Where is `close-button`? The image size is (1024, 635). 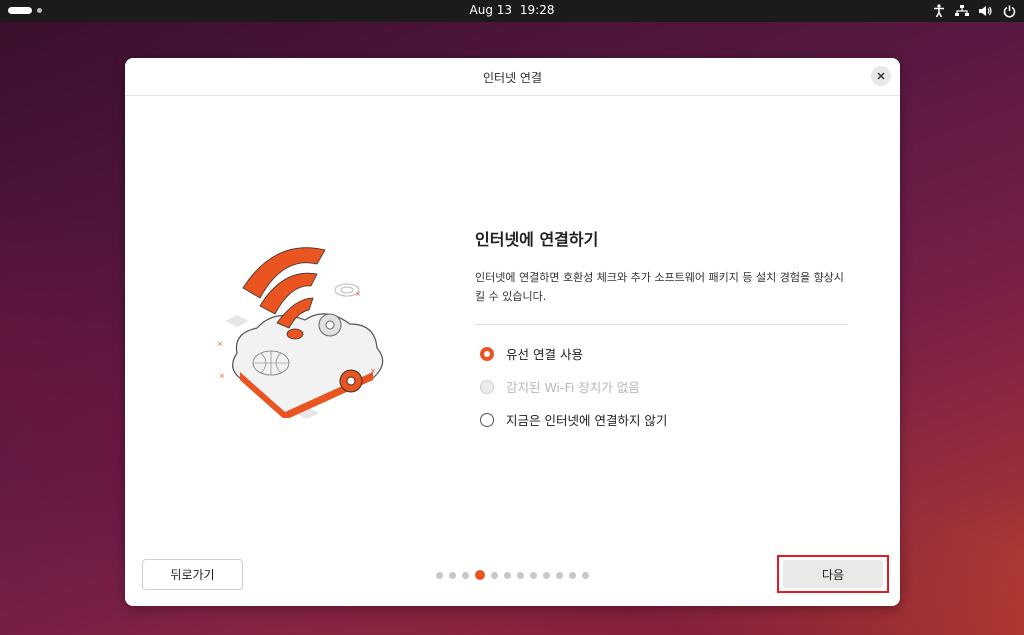
close-button is located at coordinates (881, 76).